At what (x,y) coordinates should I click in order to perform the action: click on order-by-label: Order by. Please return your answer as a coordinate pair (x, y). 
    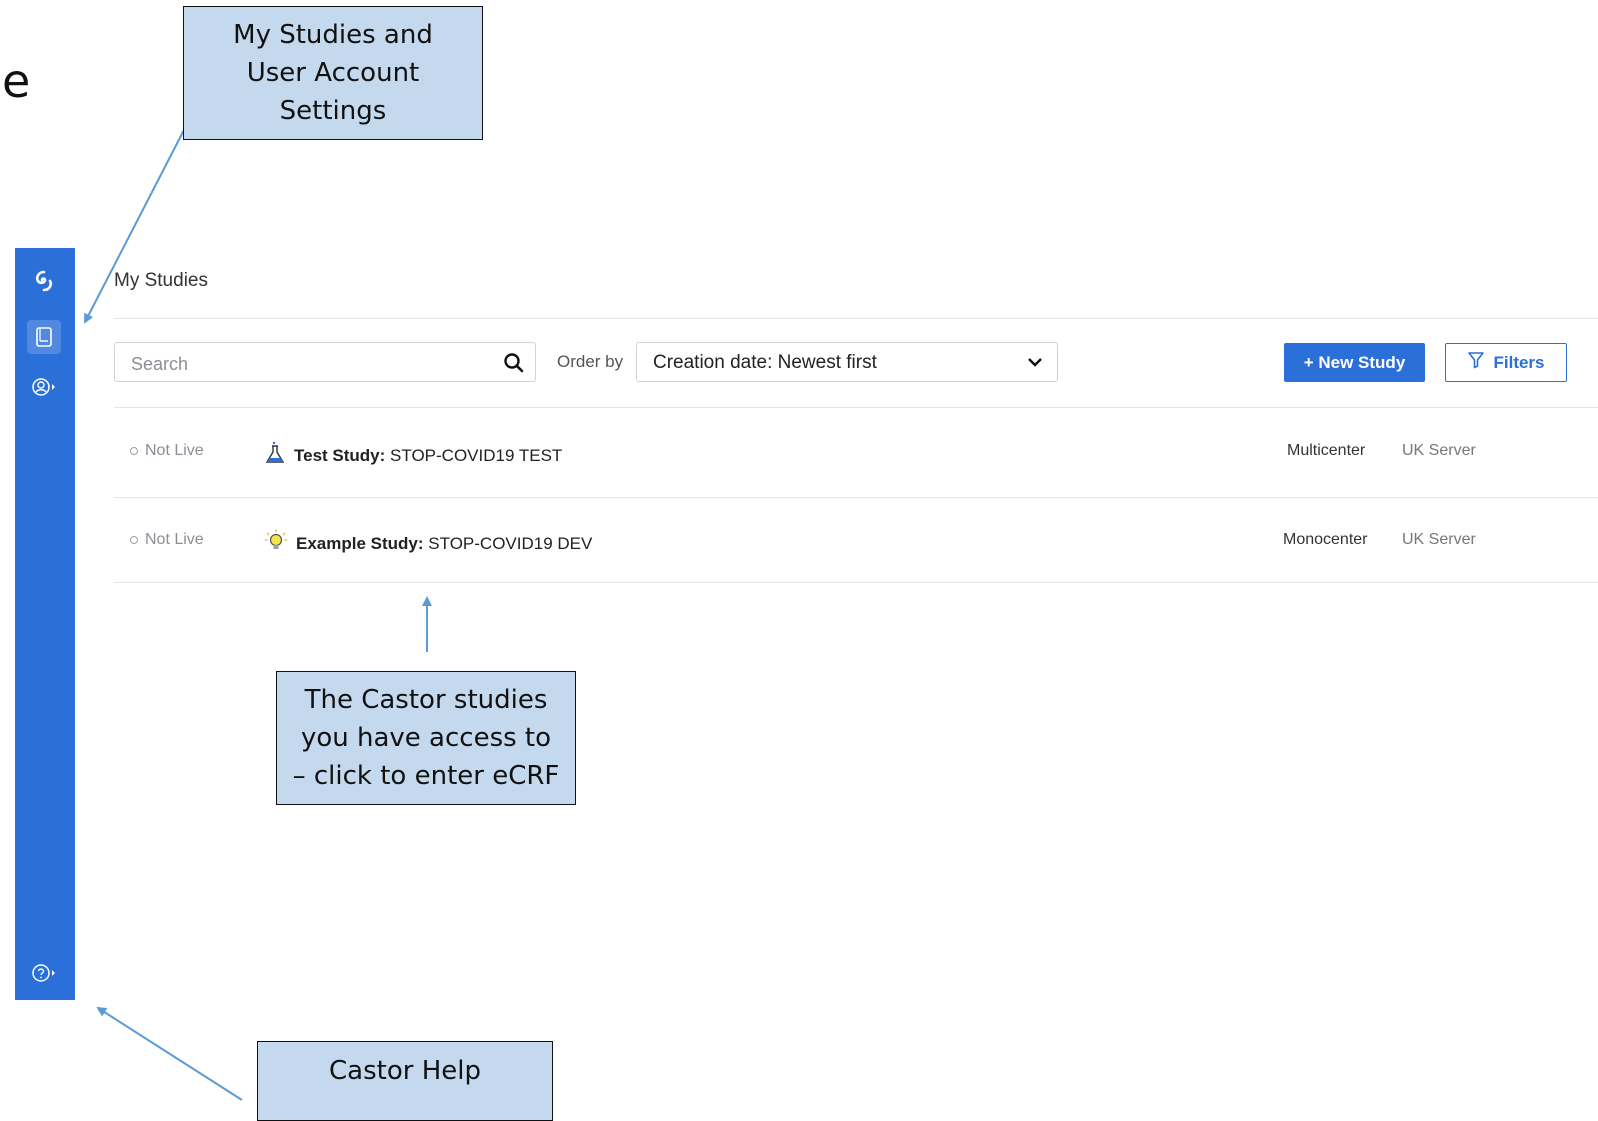
    Looking at the image, I should click on (590, 361).